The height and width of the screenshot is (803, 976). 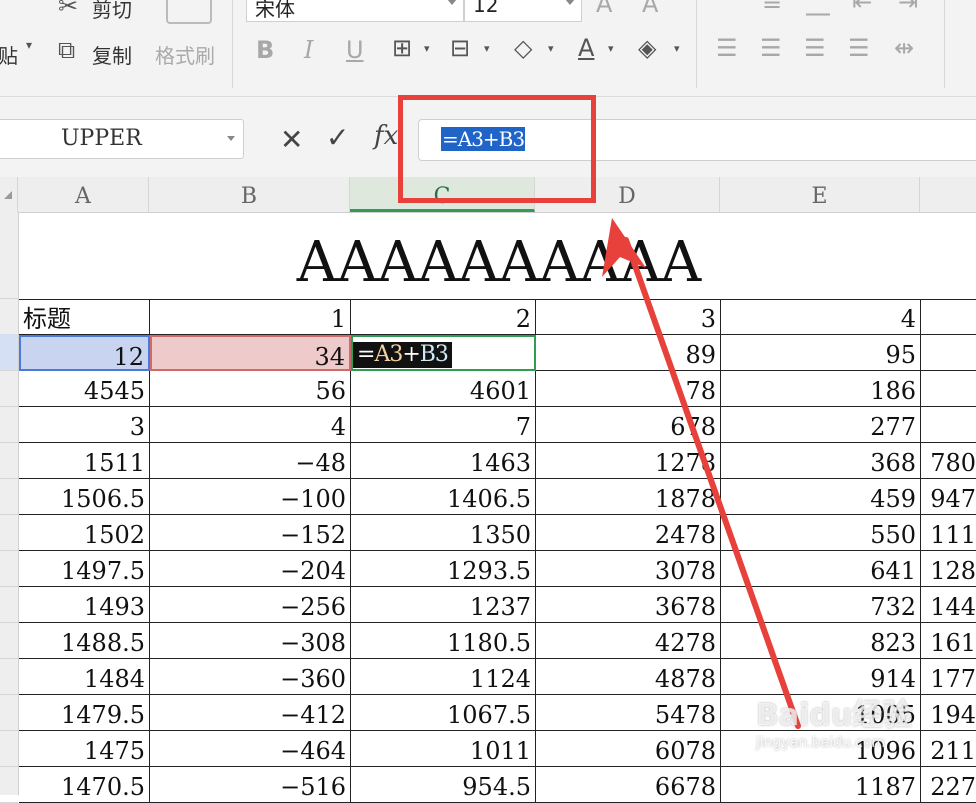 What do you see at coordinates (821, 743) in the screenshot?
I see `watermark-url: jingyan.baidu.com` at bounding box center [821, 743].